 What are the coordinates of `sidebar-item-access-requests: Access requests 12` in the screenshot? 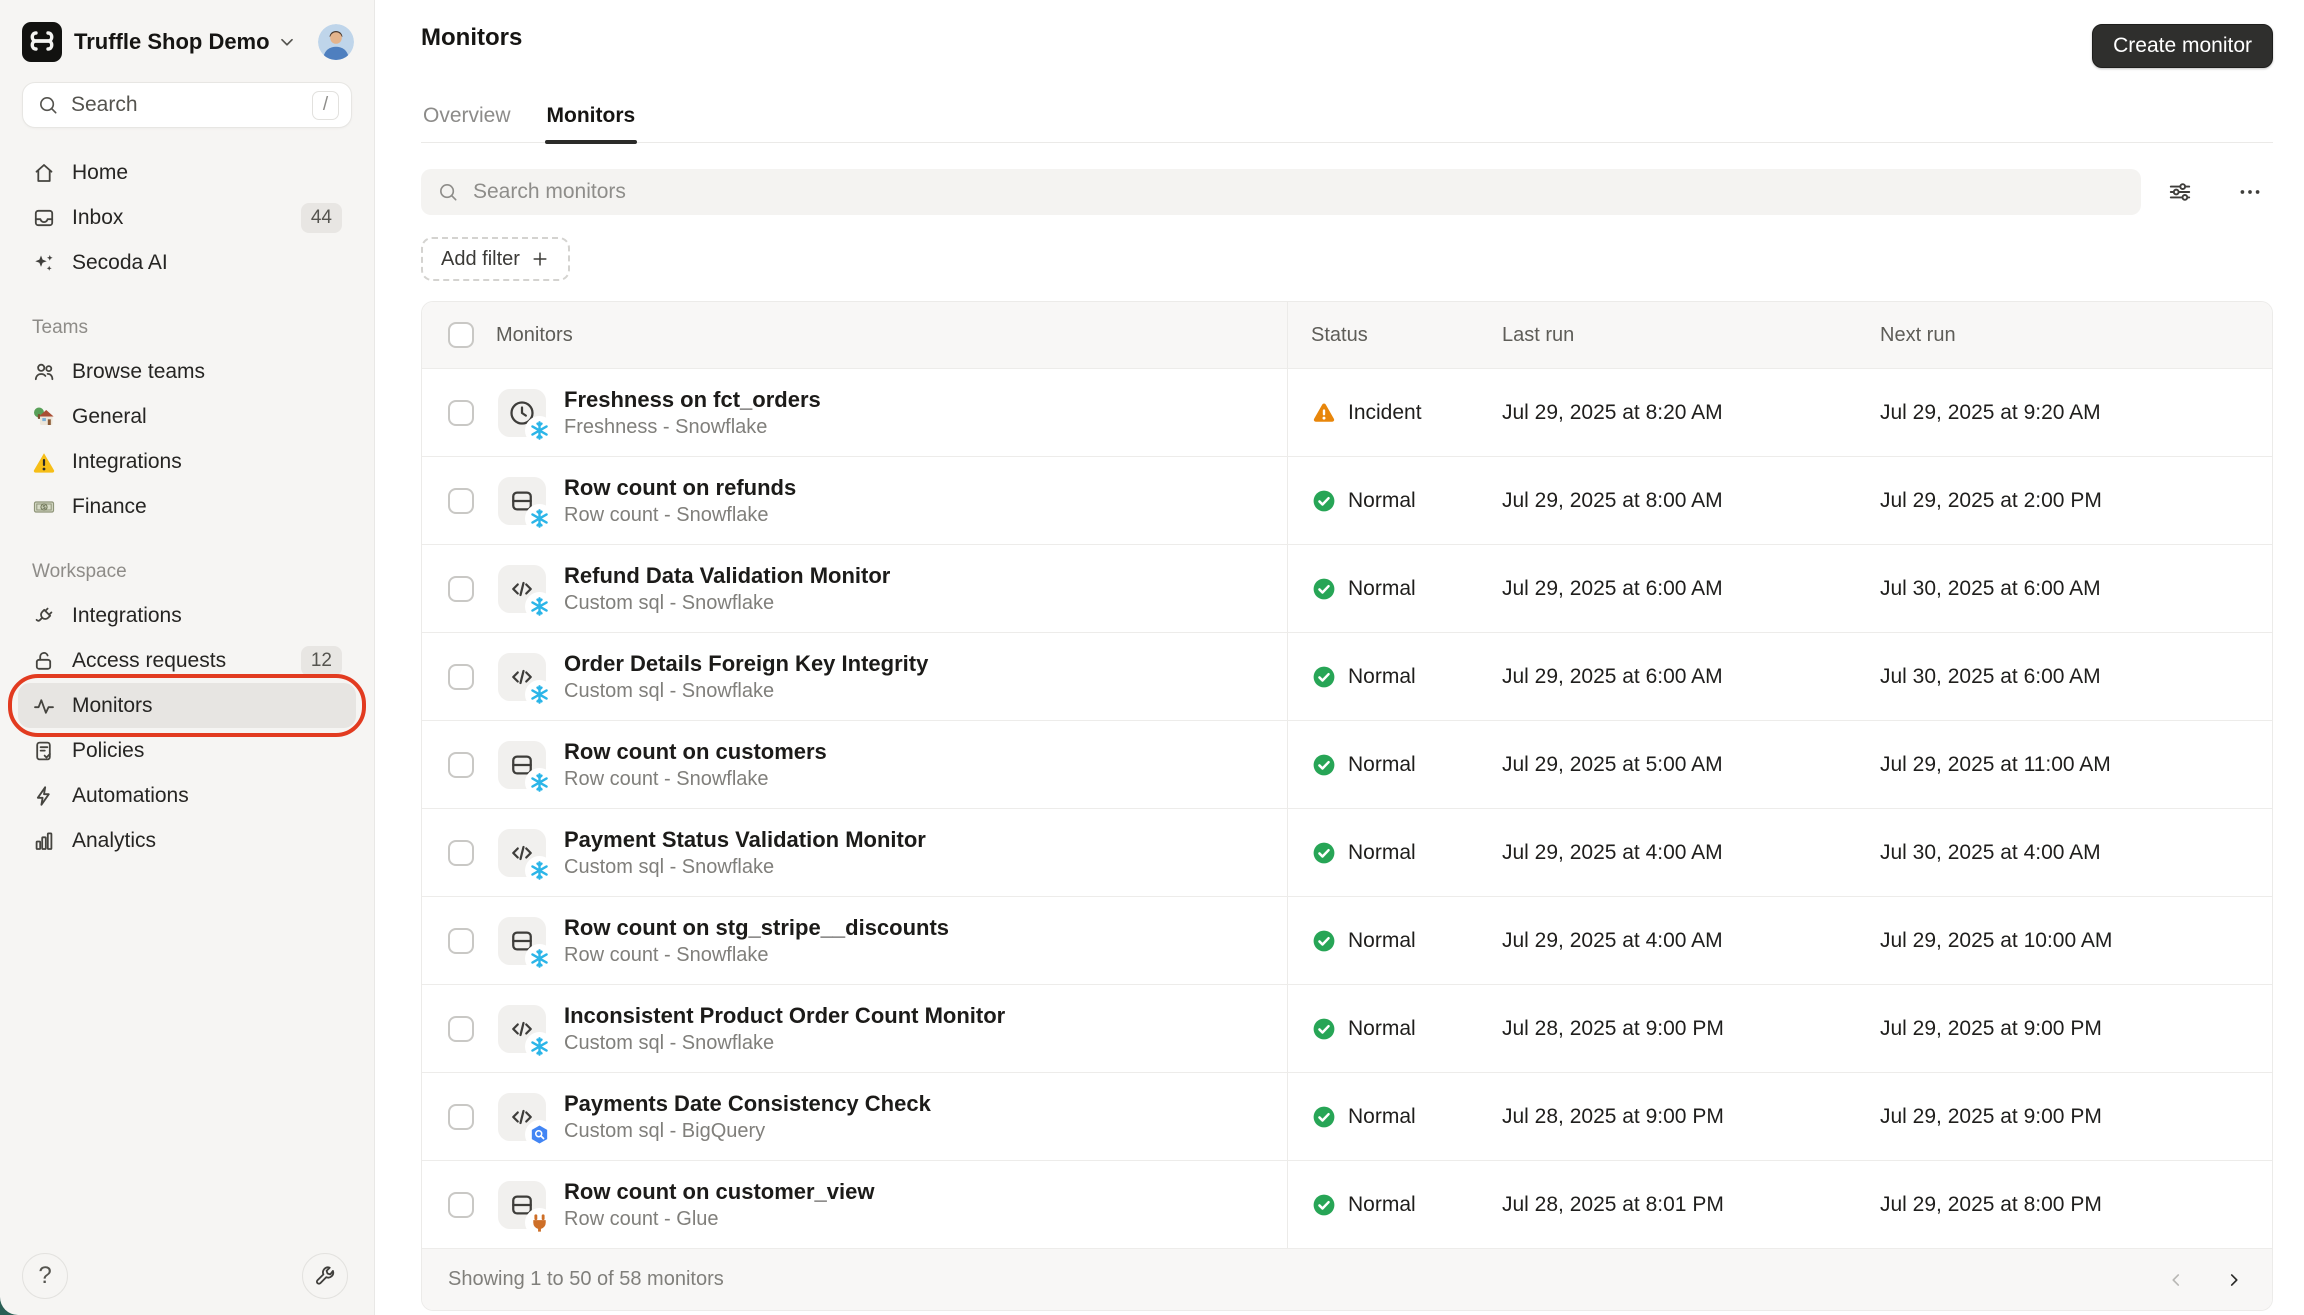 It's located at (187, 660).